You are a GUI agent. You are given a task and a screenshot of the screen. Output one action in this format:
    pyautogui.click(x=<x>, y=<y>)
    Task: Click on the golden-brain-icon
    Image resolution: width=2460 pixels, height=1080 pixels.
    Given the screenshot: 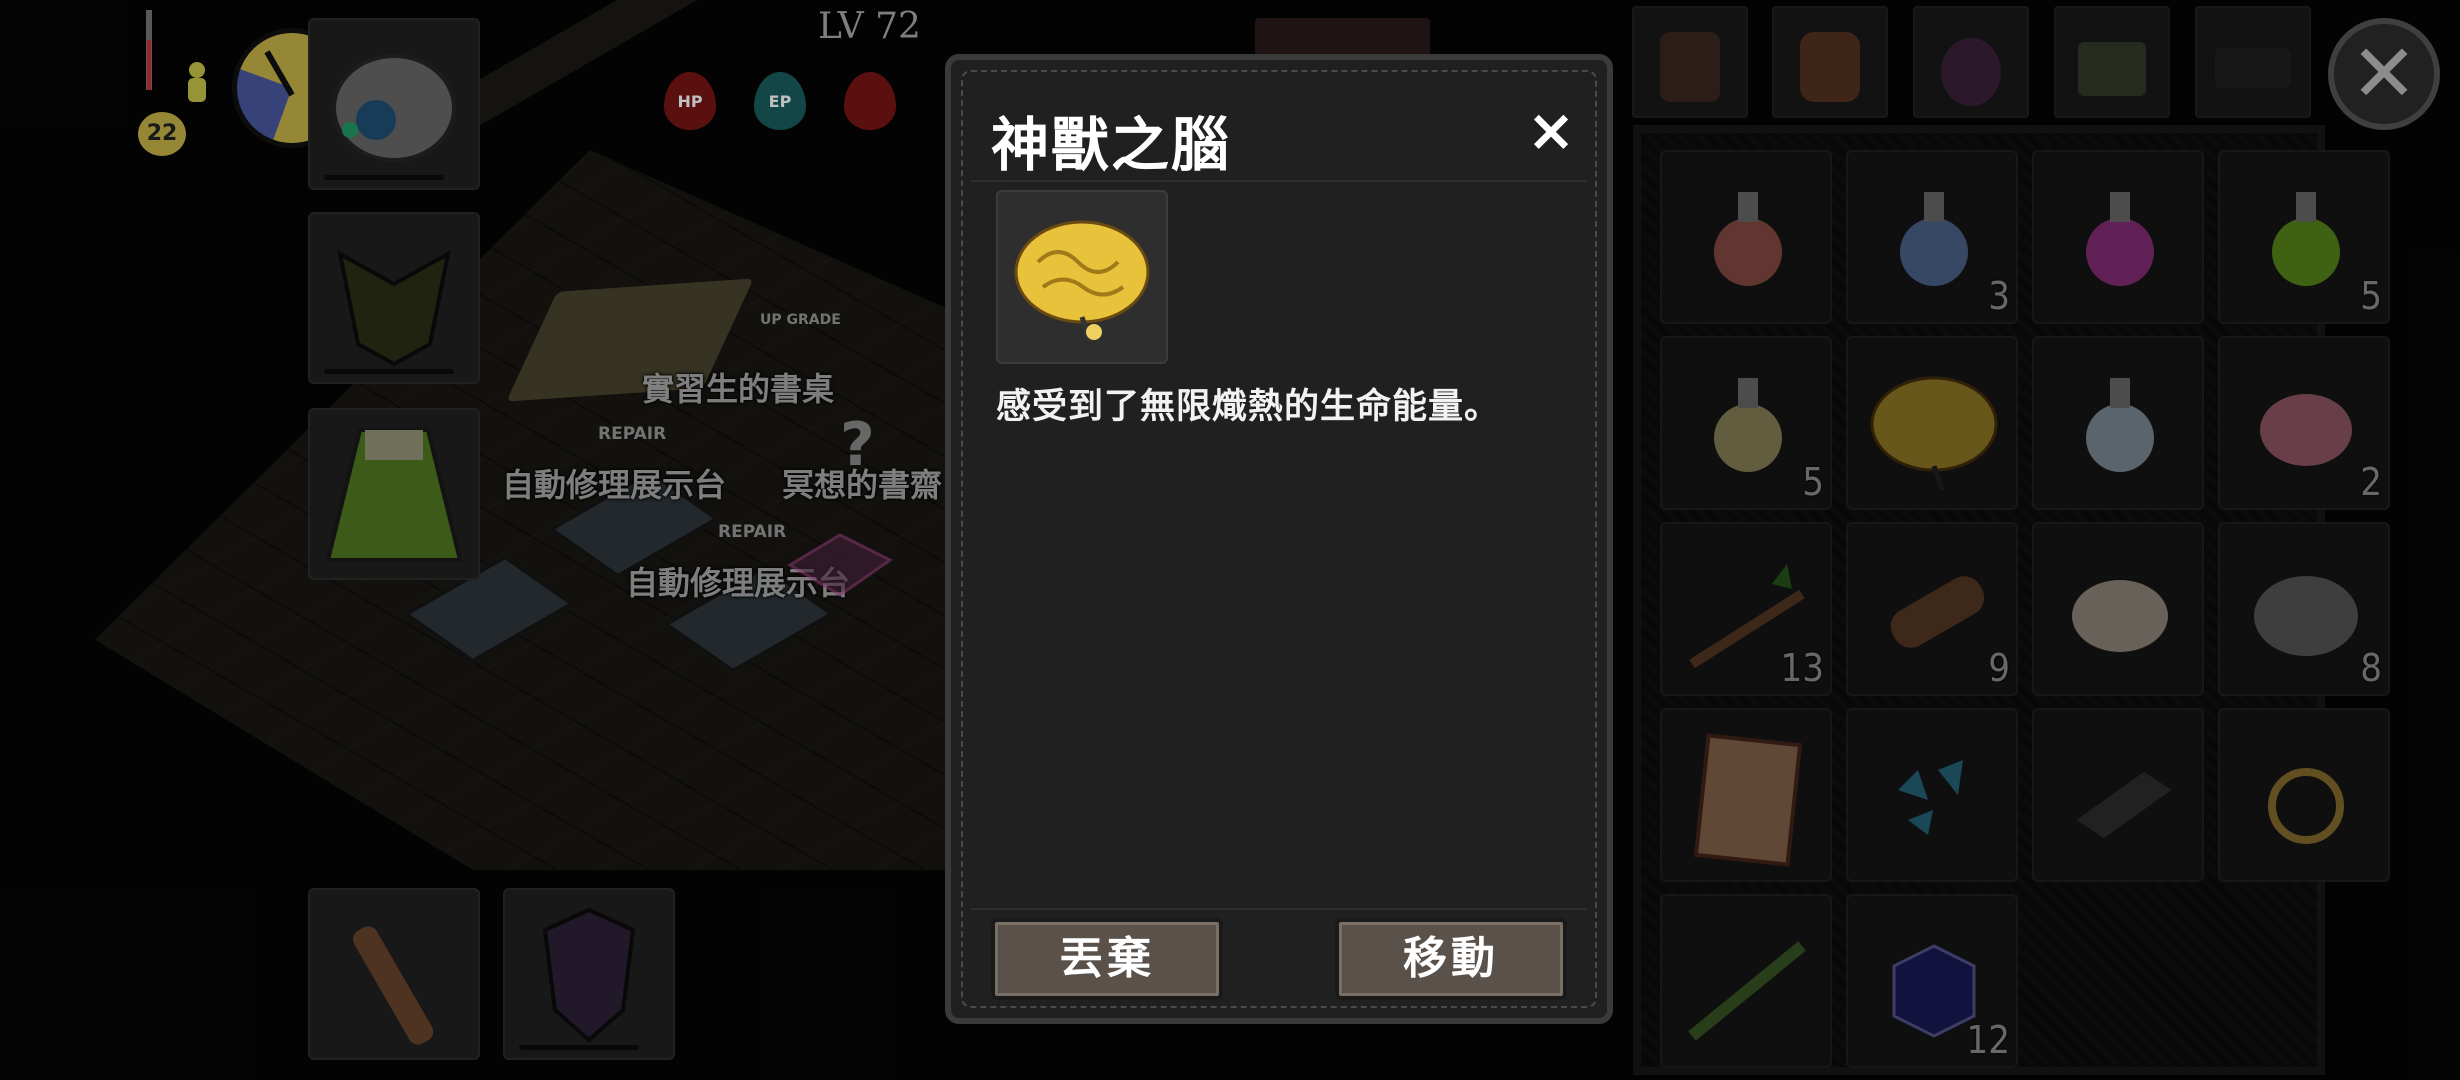 What is the action you would take?
    pyautogui.click(x=1082, y=281)
    